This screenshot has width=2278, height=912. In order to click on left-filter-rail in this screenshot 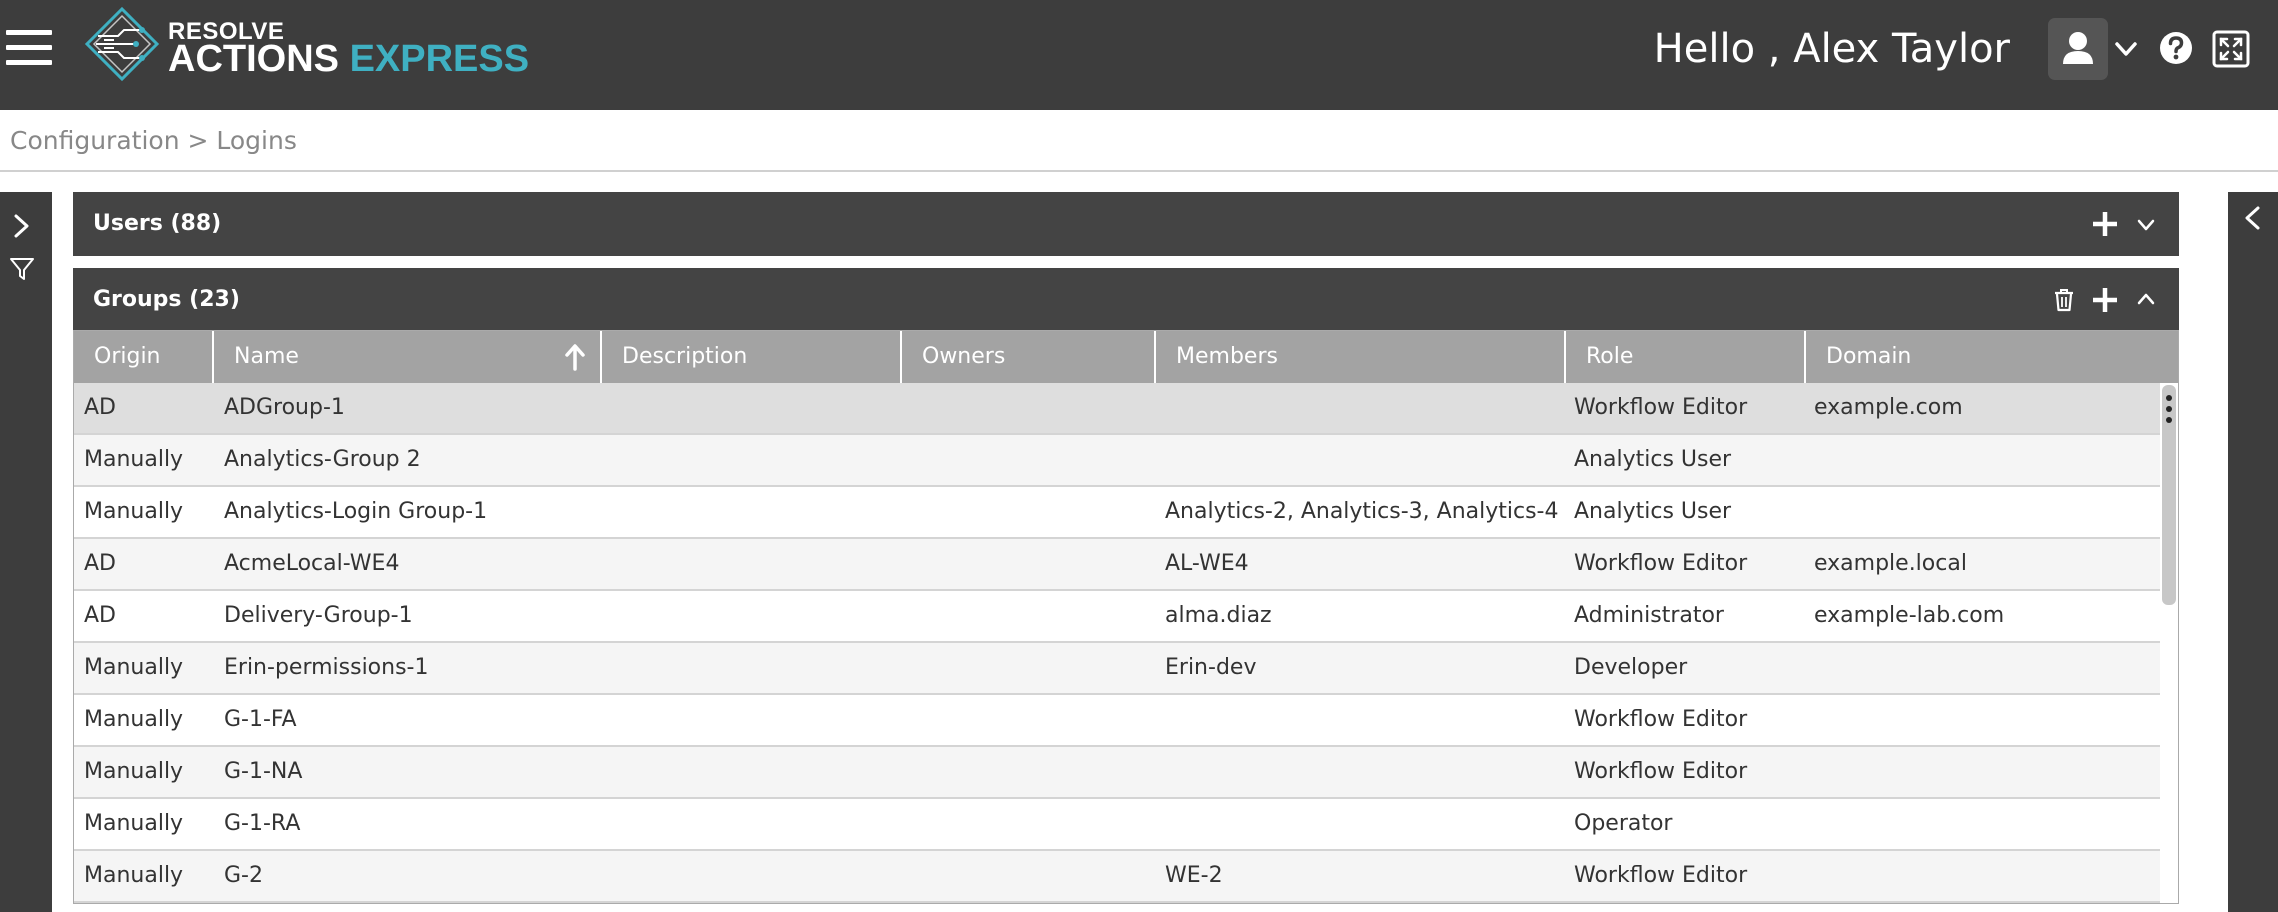, I will do `click(26, 552)`.